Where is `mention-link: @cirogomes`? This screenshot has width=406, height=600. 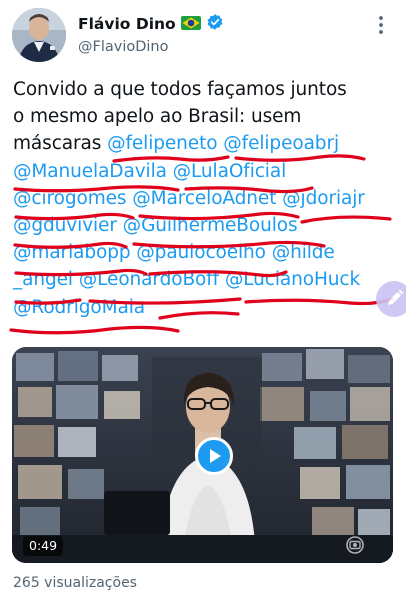 mention-link: @cirogomes is located at coordinates (70, 198).